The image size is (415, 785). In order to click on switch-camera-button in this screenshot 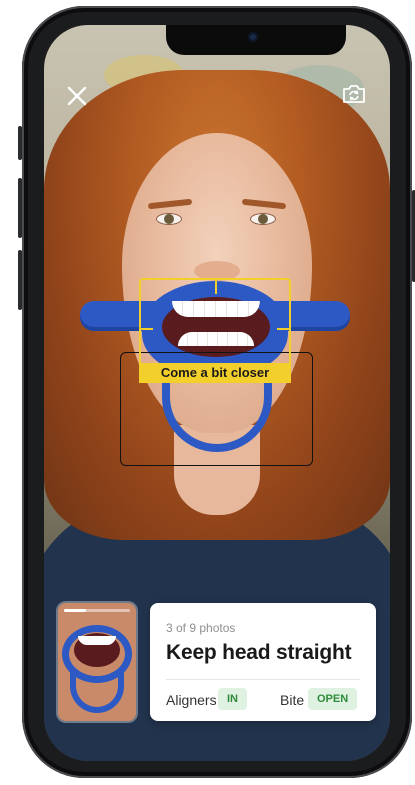, I will do `click(354, 94)`.